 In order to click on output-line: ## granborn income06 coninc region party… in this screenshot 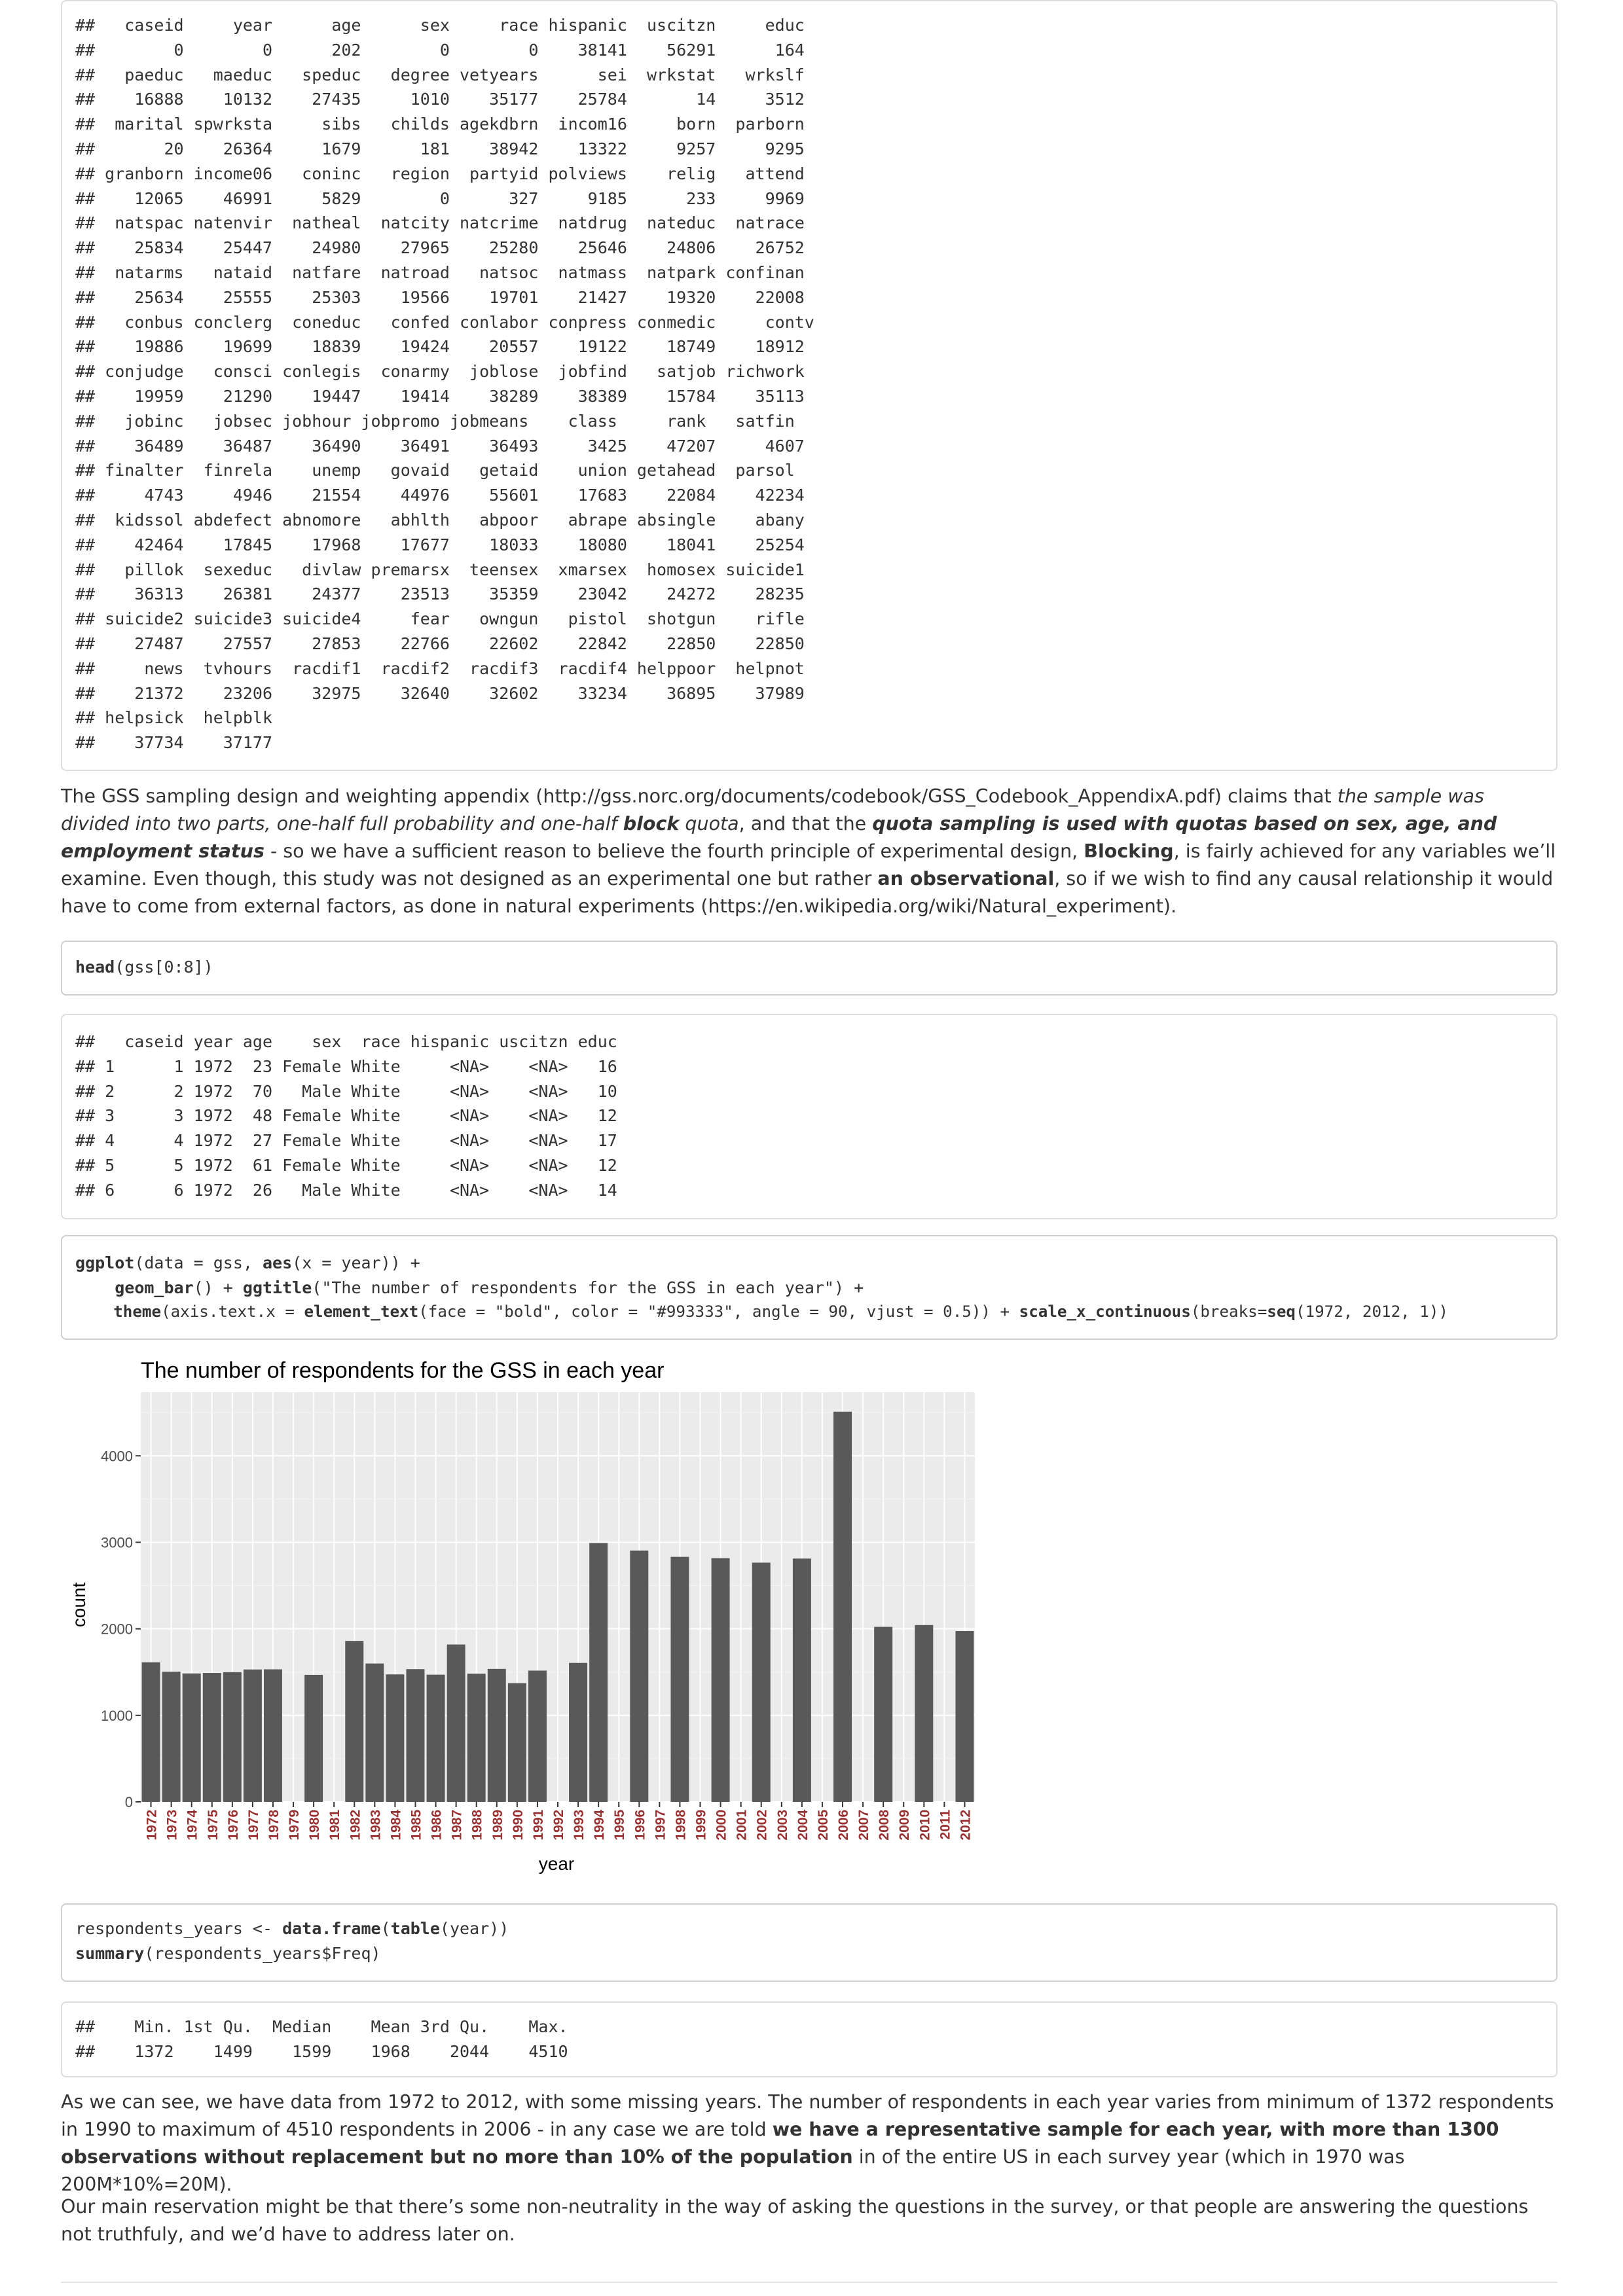, I will do `click(440, 173)`.